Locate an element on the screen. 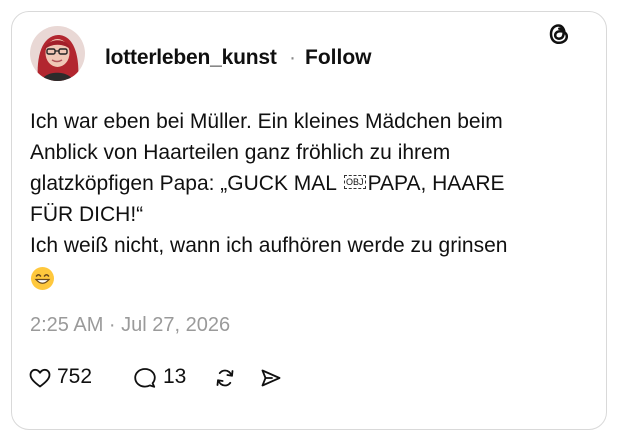  share-button is located at coordinates (272, 378).